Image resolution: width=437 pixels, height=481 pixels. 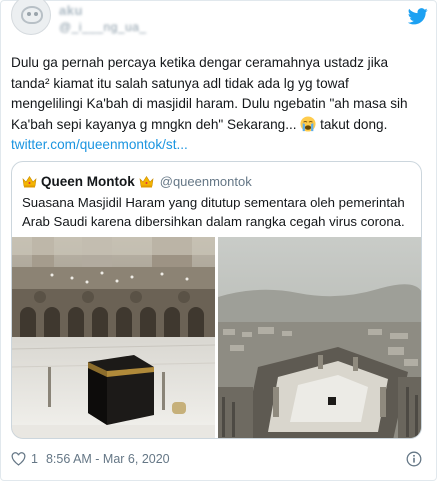 I want to click on twitter-bird-icon, so click(x=418, y=16).